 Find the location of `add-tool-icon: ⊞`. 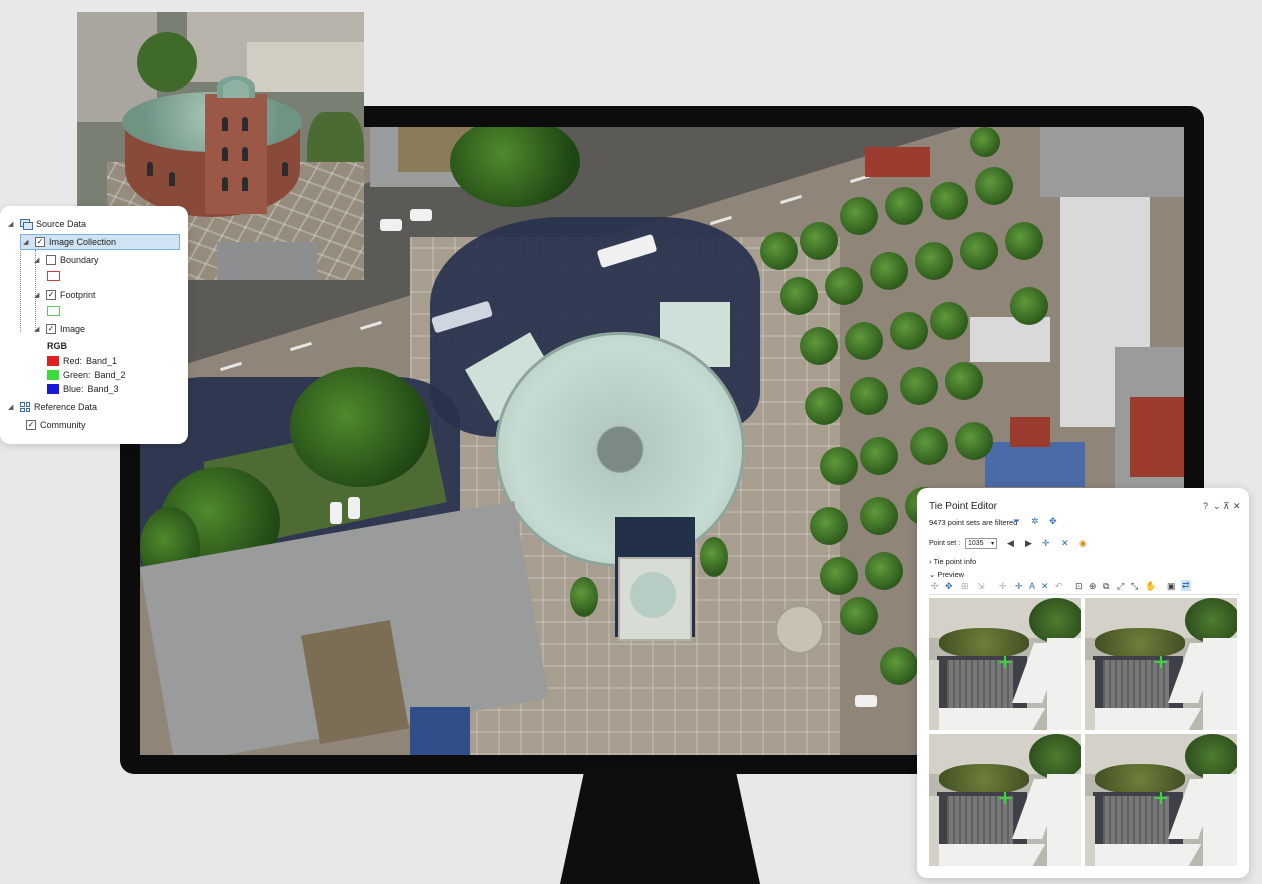

add-tool-icon: ⊞ is located at coordinates (965, 586).